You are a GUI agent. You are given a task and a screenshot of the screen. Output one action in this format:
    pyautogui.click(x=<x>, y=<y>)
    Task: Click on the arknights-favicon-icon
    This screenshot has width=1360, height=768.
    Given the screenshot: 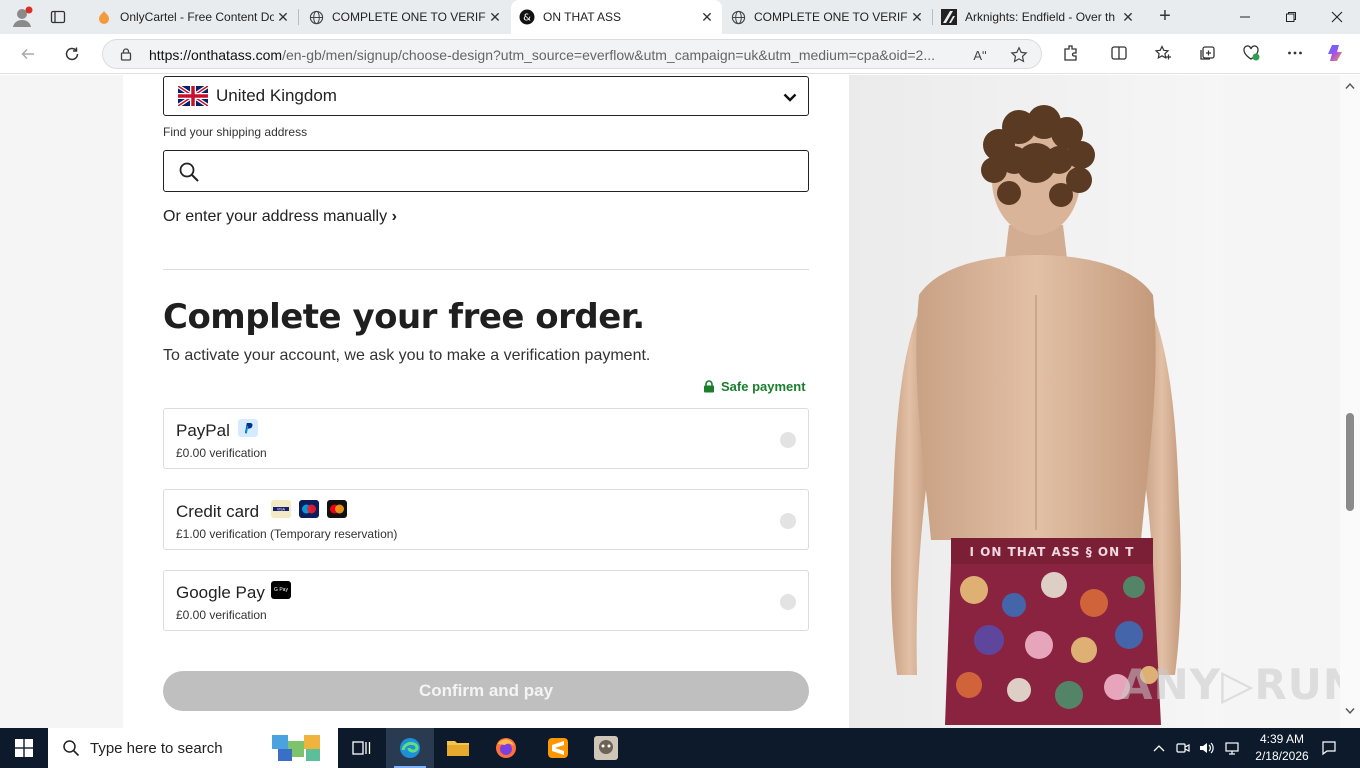 What is the action you would take?
    pyautogui.click(x=949, y=17)
    